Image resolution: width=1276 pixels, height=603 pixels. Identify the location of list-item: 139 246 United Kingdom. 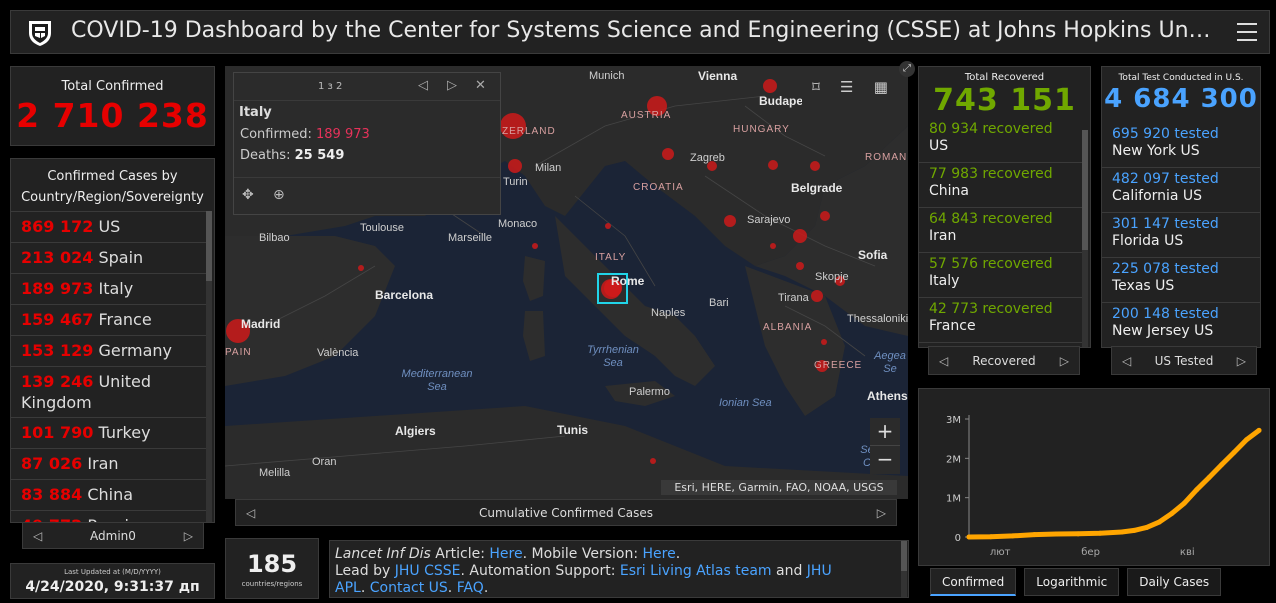
(109, 391).